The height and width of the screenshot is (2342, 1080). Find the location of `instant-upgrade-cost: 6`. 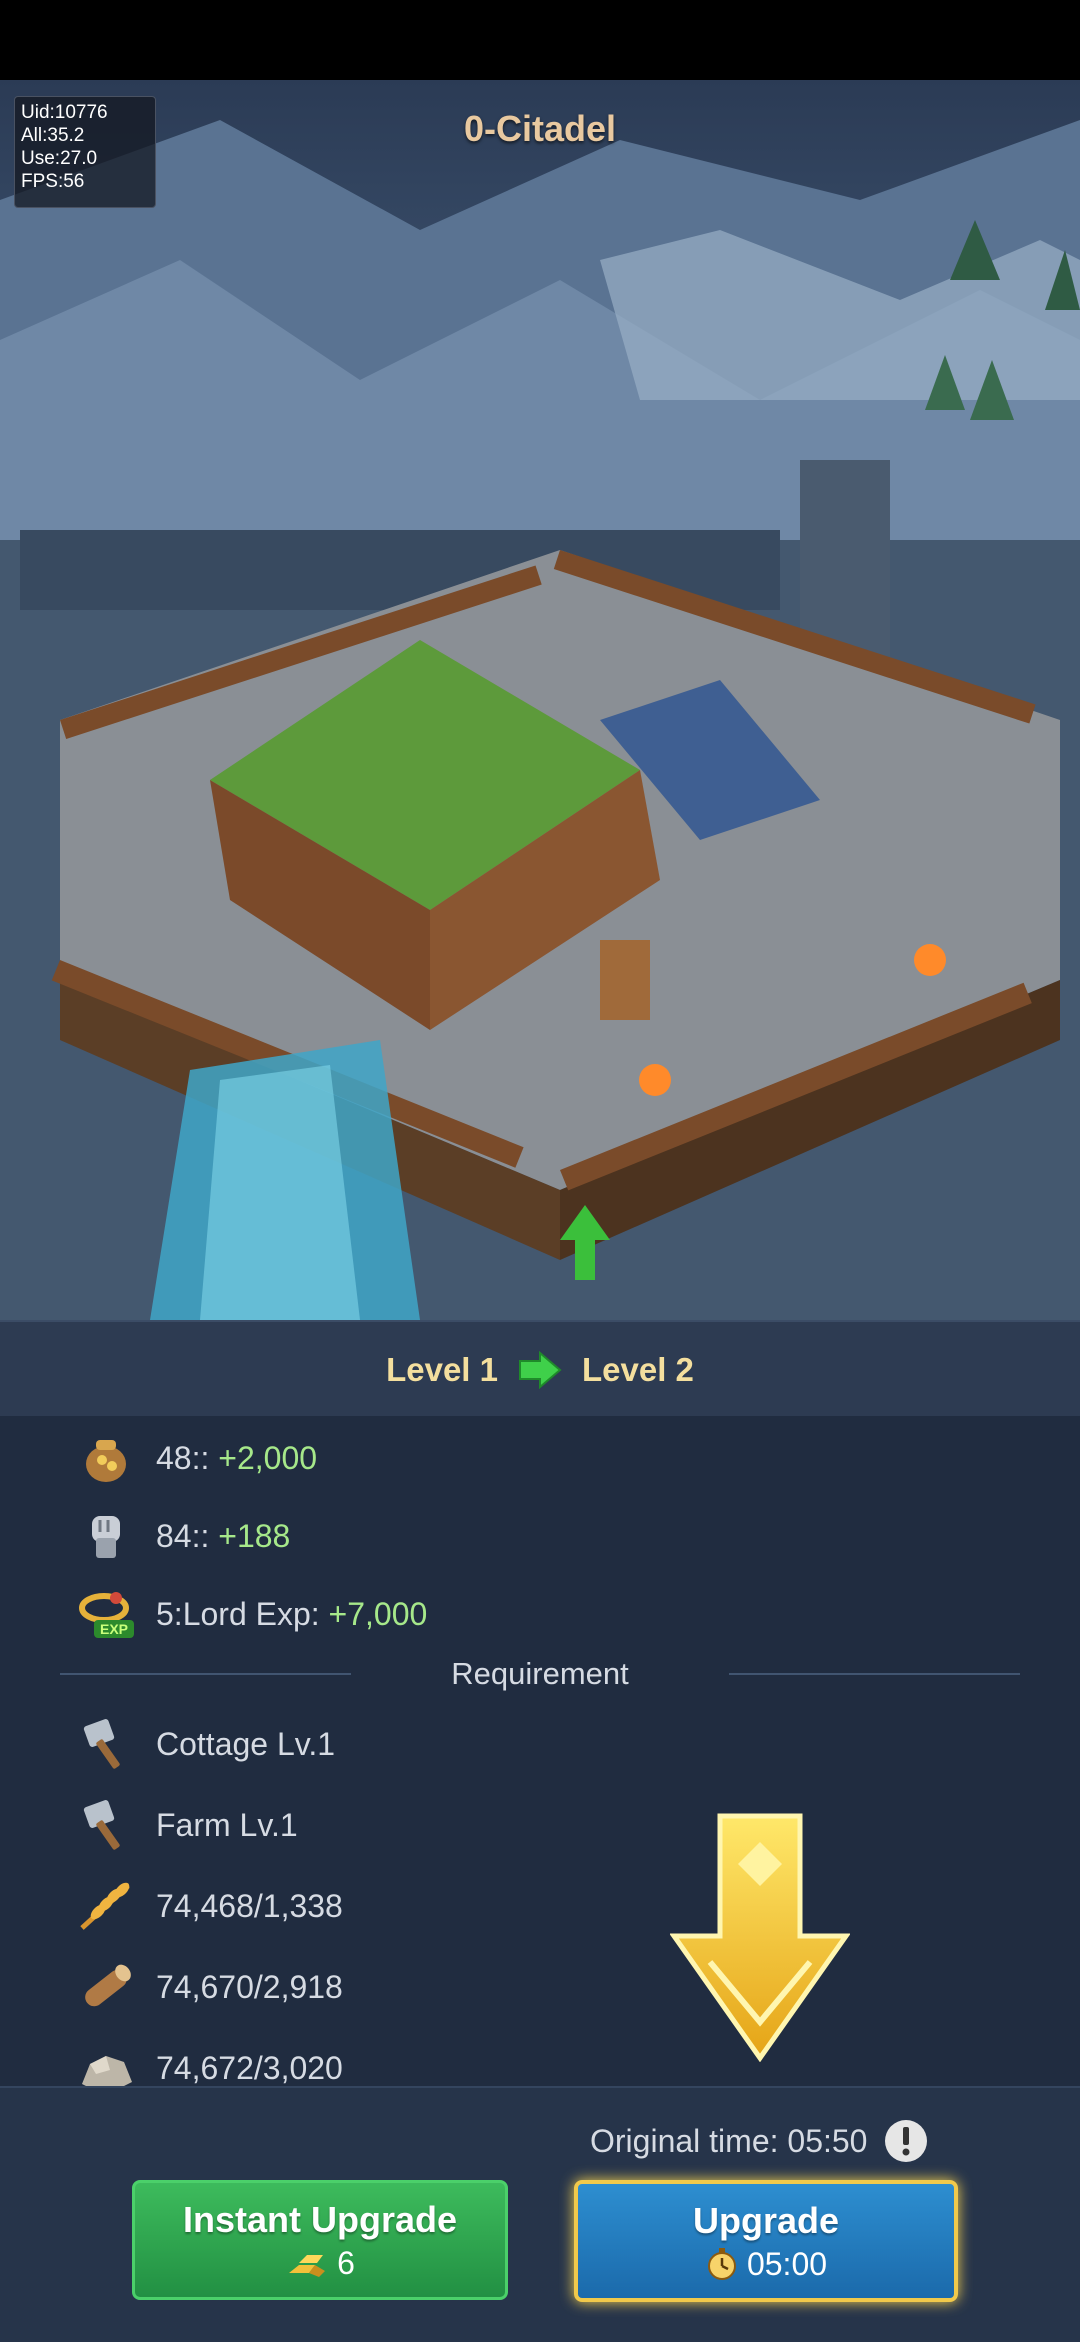

instant-upgrade-cost: 6 is located at coordinates (346, 2262).